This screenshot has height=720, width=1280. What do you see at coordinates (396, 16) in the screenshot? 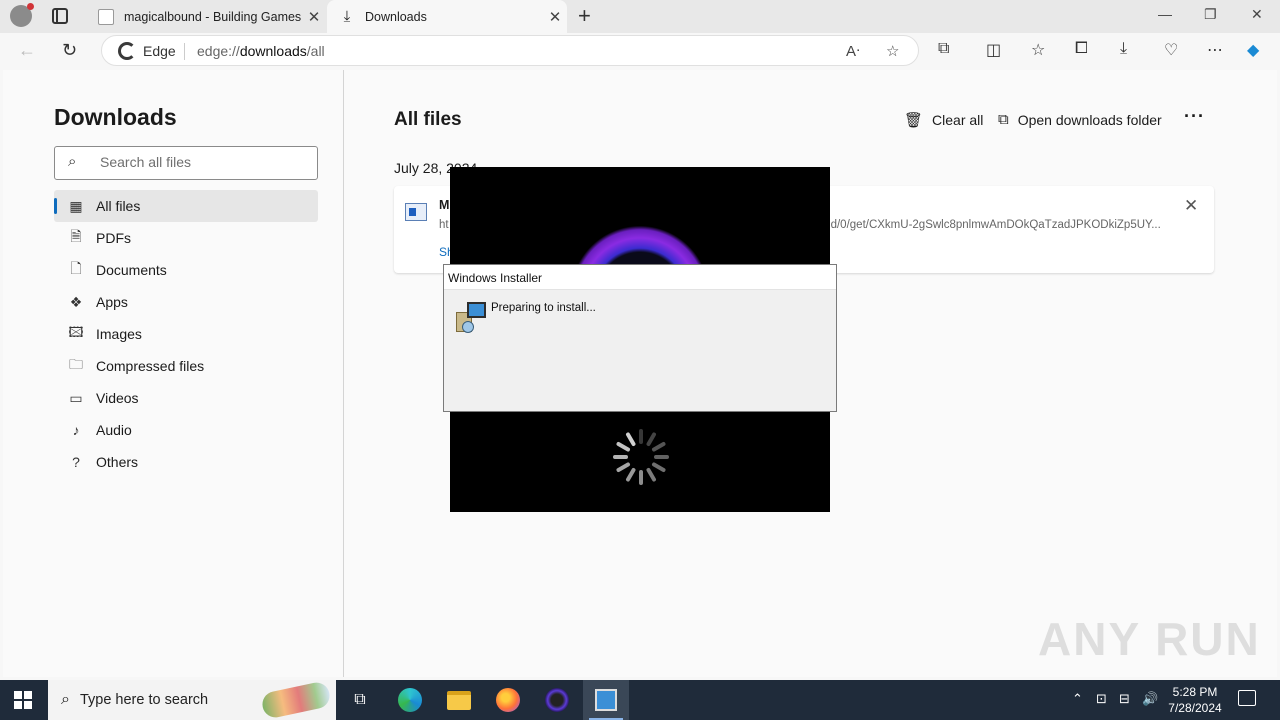
I see `tab-title: Downloads` at bounding box center [396, 16].